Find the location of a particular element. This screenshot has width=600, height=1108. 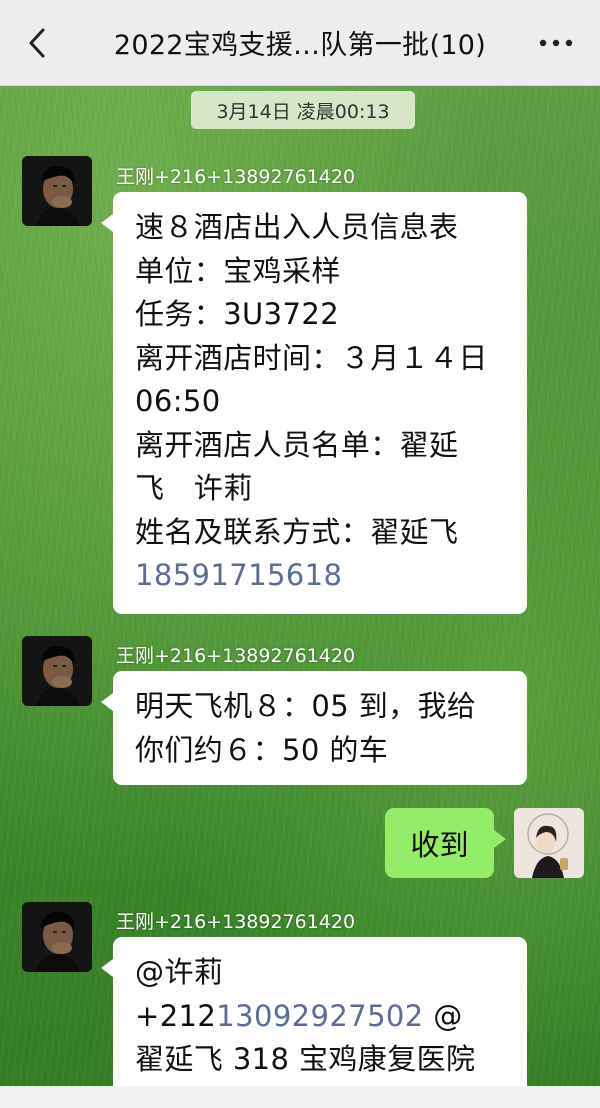

chevron-left-icon is located at coordinates (37, 43).